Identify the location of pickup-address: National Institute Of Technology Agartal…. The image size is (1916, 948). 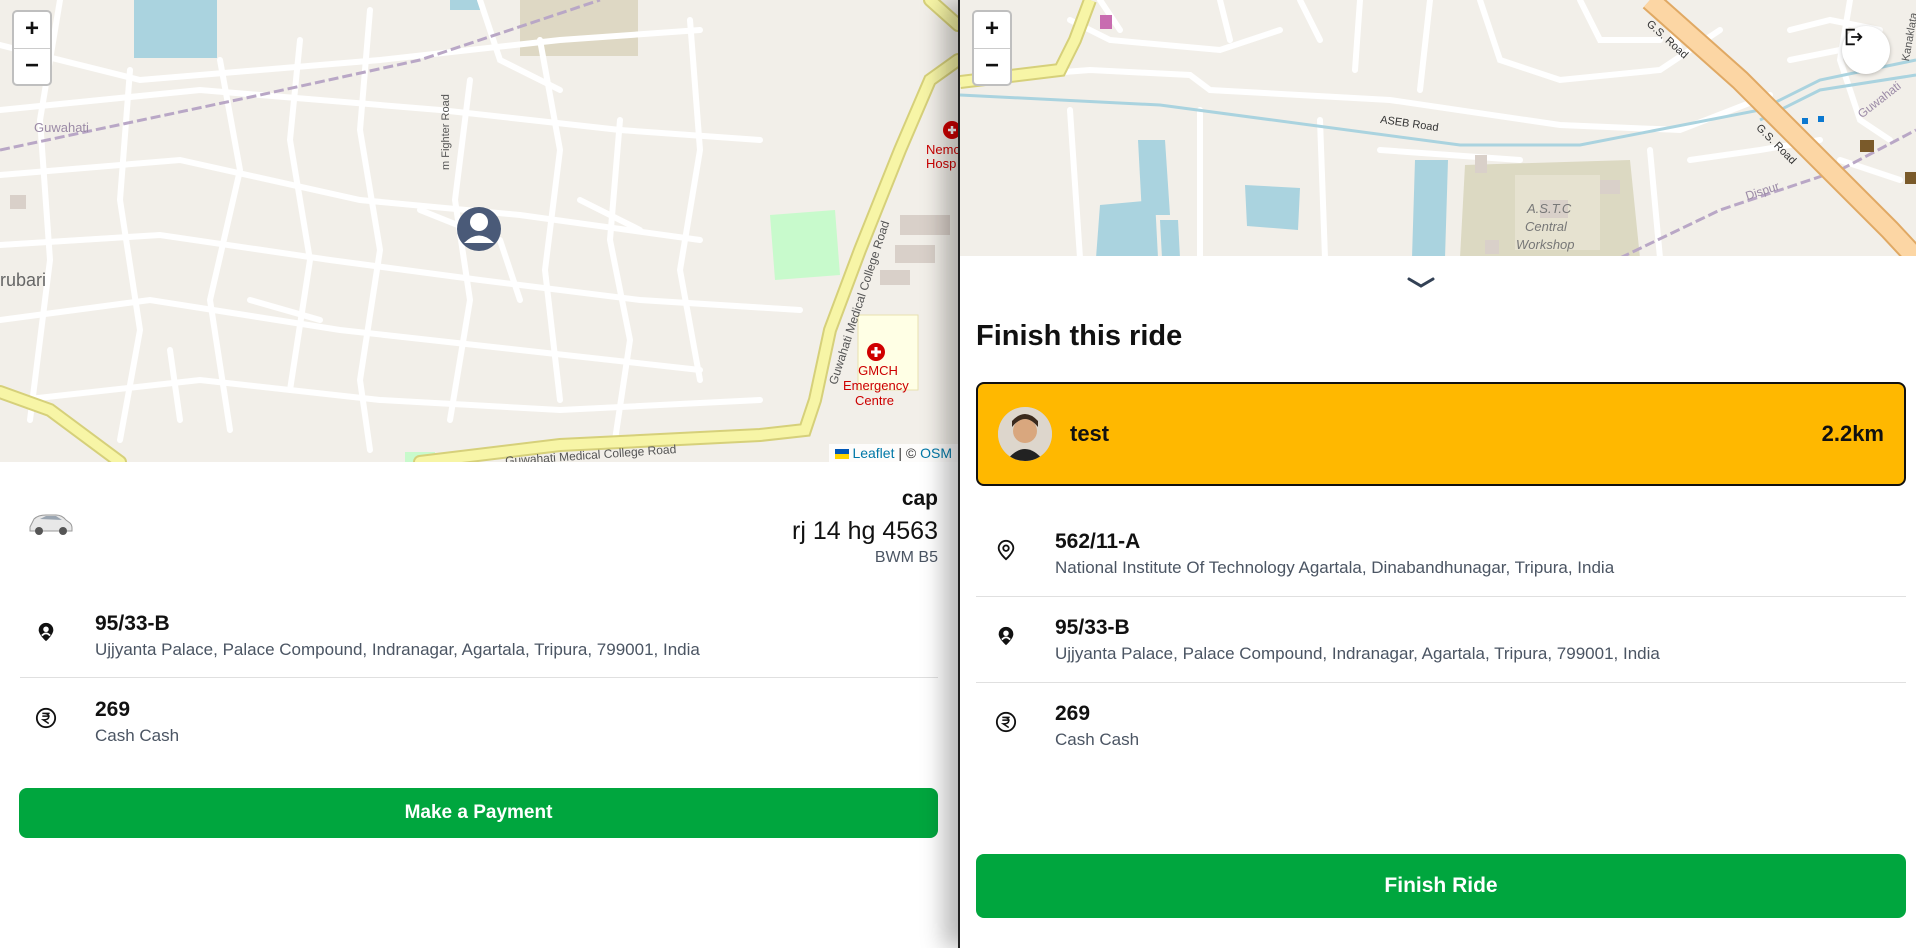
(1335, 567).